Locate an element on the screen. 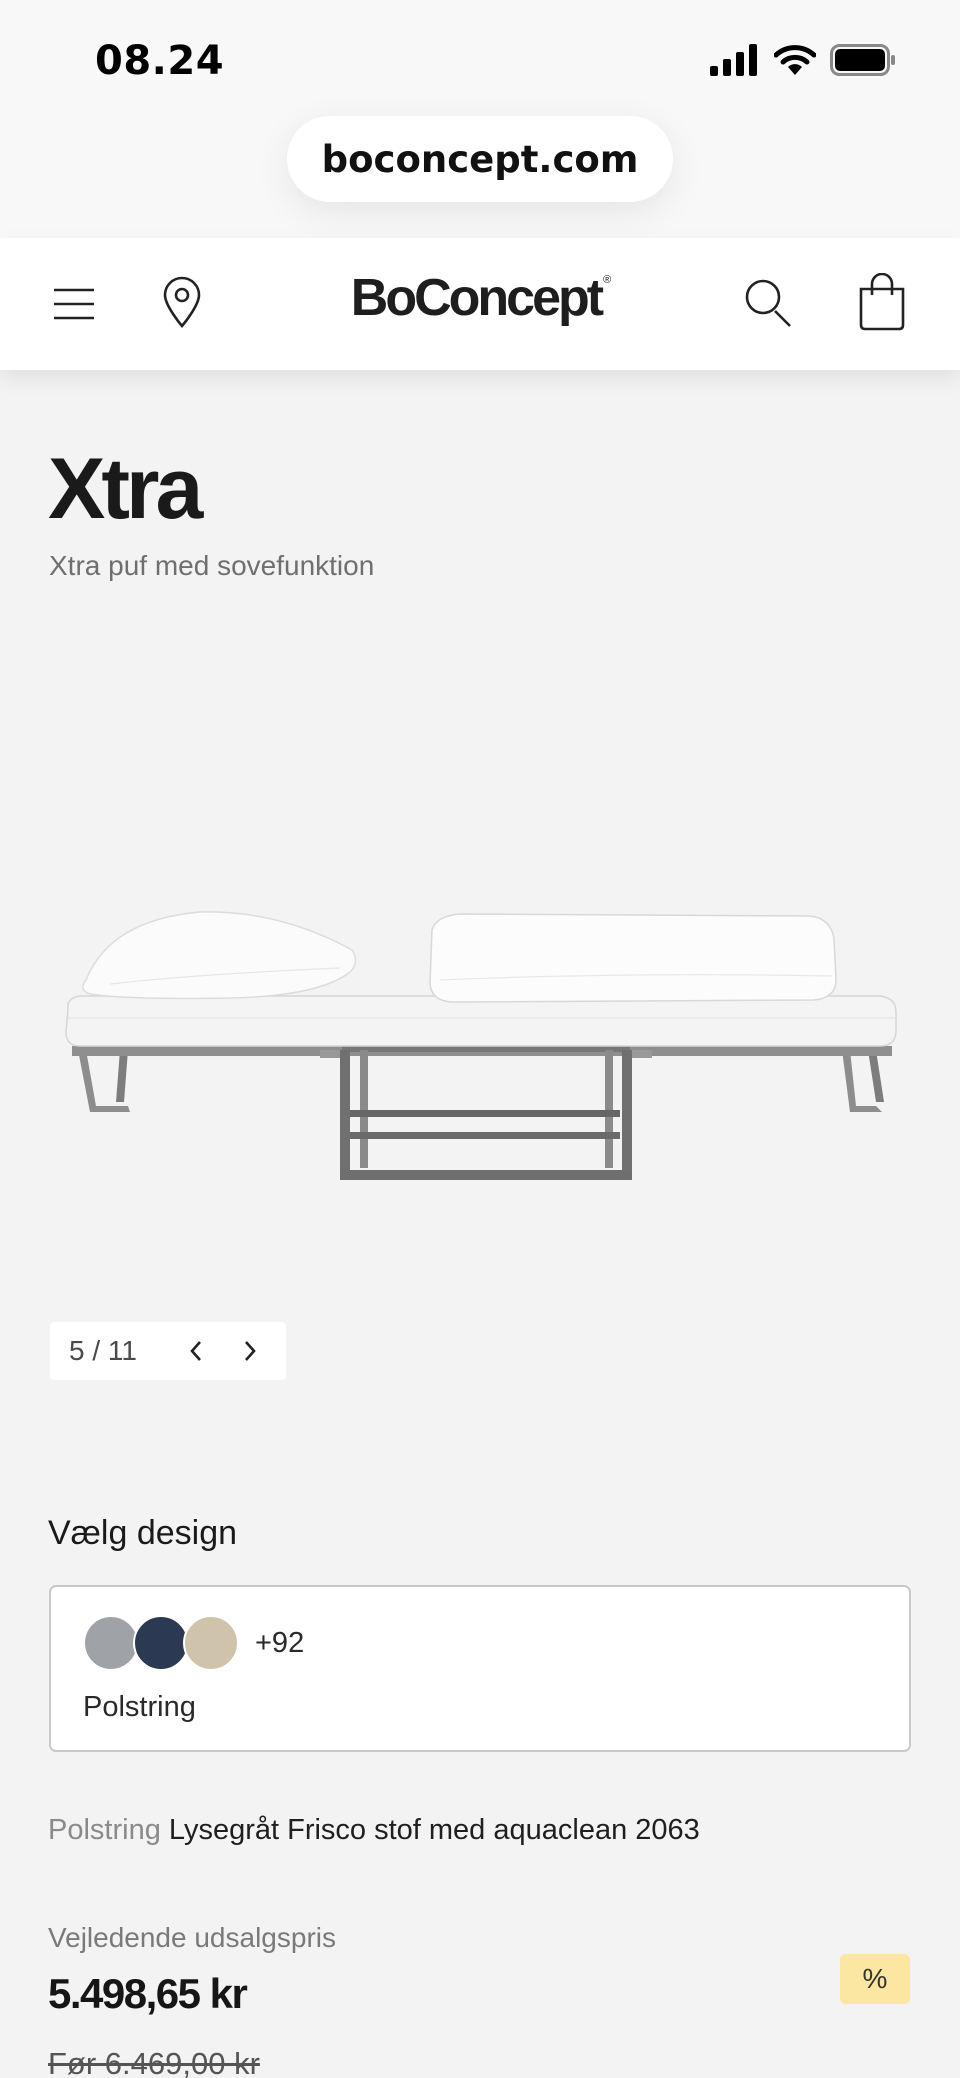 The image size is (960, 2078). design-section-label: Vælg design is located at coordinates (143, 1533).